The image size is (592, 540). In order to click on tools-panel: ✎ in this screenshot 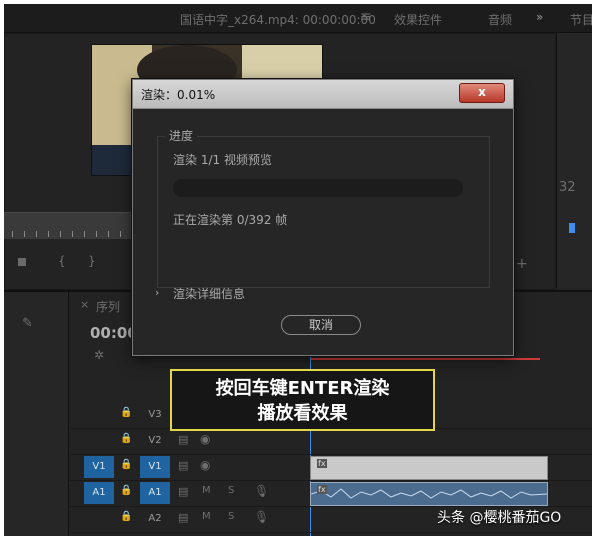, I will do `click(36, 414)`.